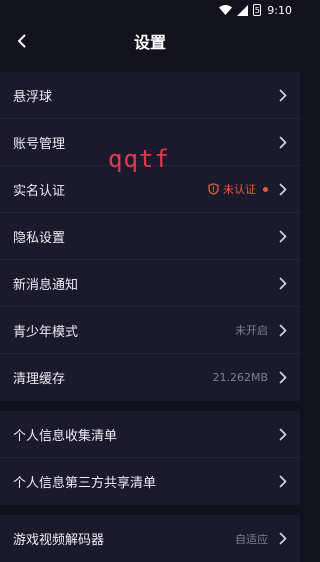 The width and height of the screenshot is (320, 562). What do you see at coordinates (226, 10) in the screenshot?
I see `wifi-icon` at bounding box center [226, 10].